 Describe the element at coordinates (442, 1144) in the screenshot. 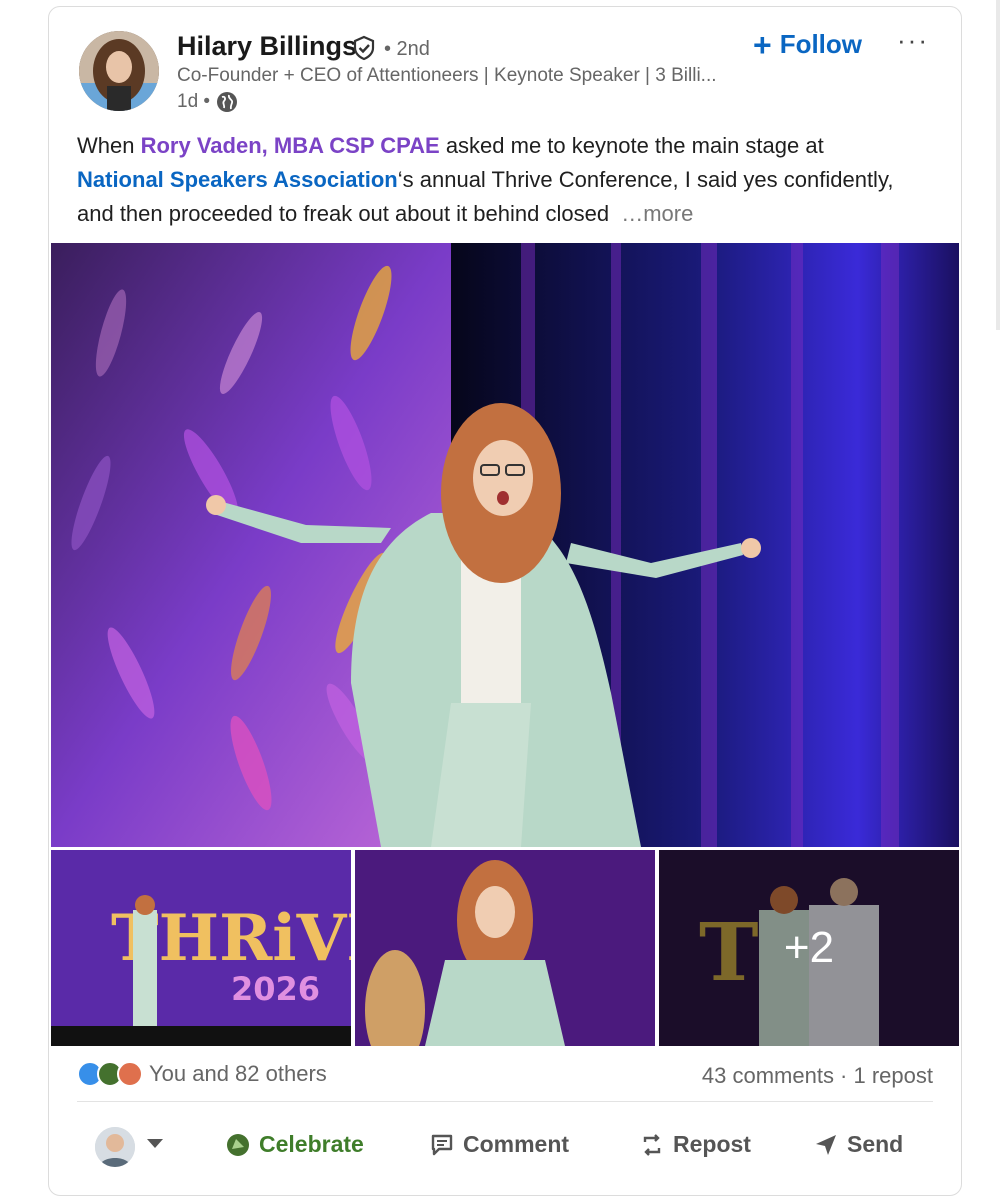

I see `comment-icon` at that location.